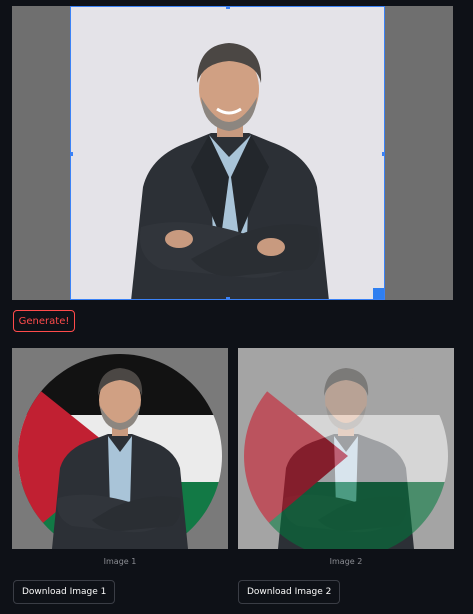  Describe the element at coordinates (120, 561) in the screenshot. I see `image-1-caption: Image 1` at that location.